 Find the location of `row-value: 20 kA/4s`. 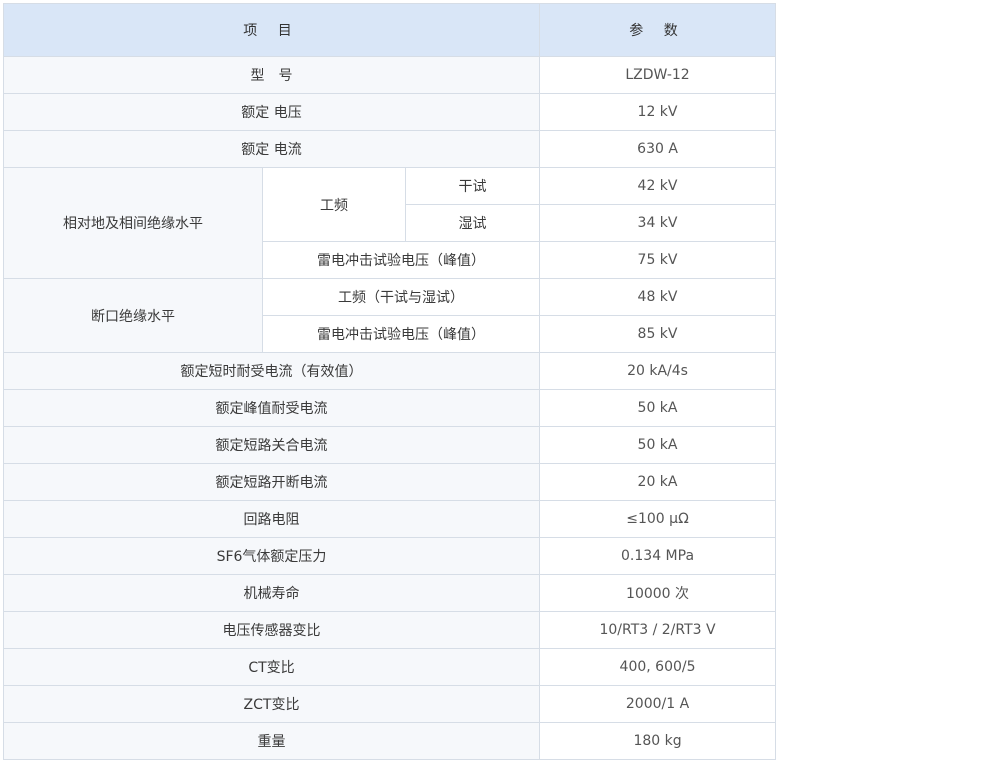

row-value: 20 kA/4s is located at coordinates (658, 371).